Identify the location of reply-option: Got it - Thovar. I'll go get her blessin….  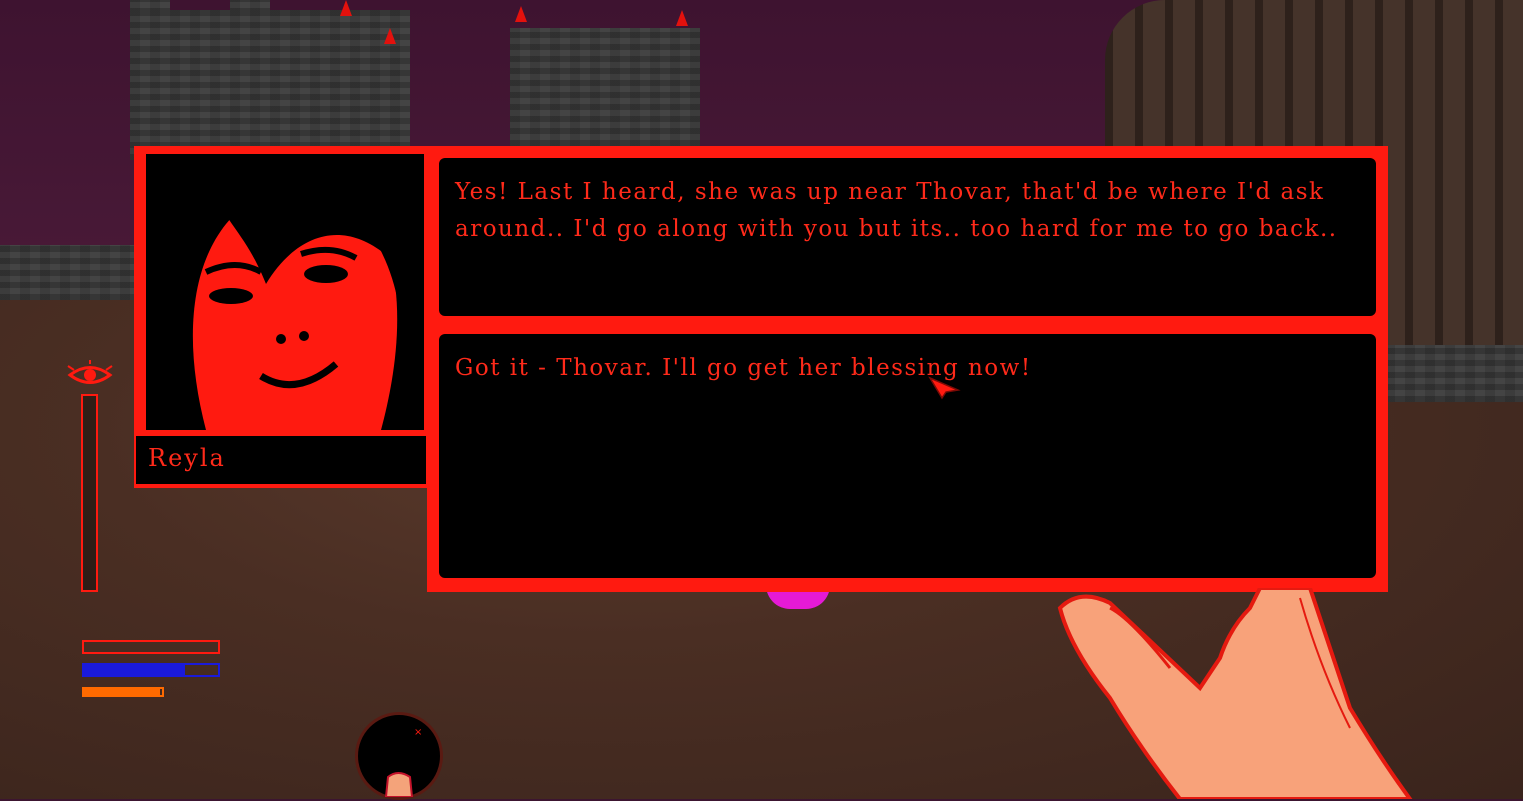
(900, 368).